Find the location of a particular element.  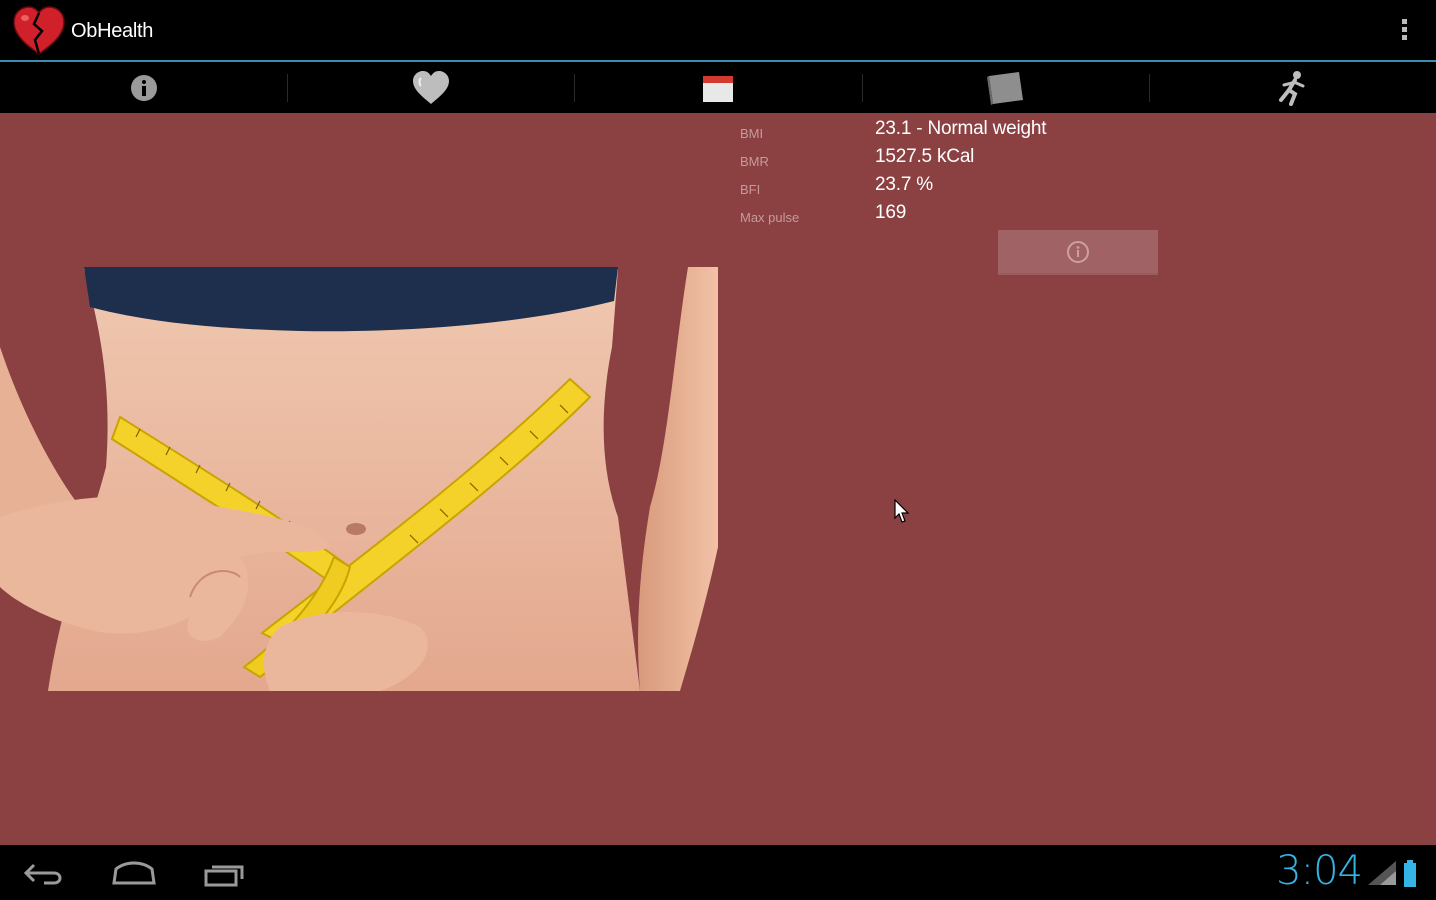

stat-row-bmr: BMR 1527.5 kCal is located at coordinates (990, 159).